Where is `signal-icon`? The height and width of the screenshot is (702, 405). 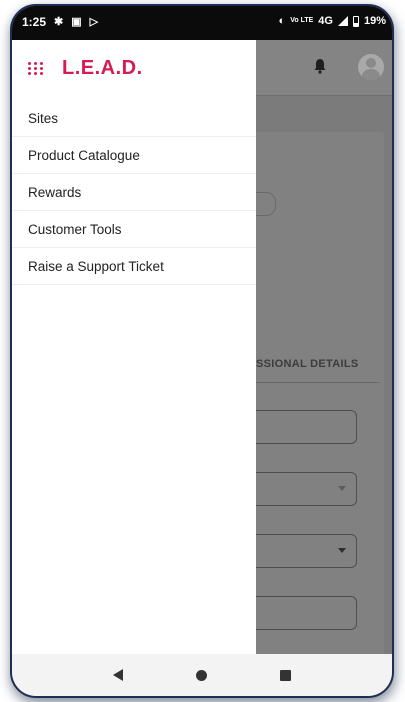 signal-icon is located at coordinates (342, 21).